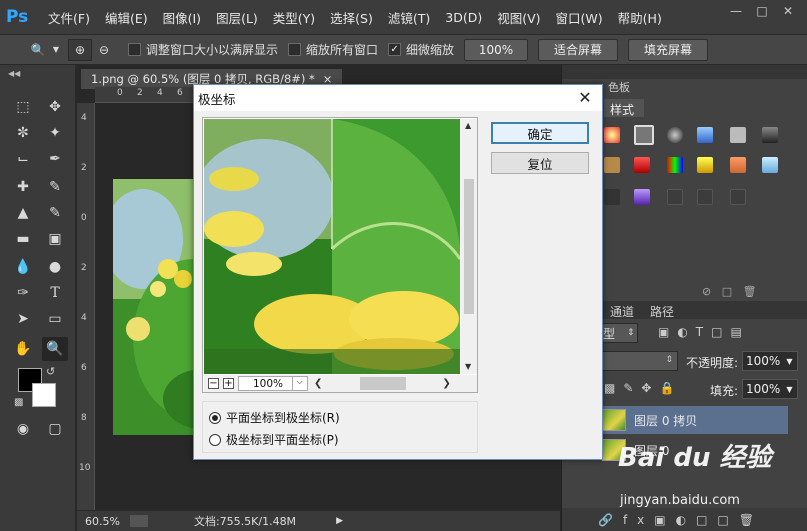 This screenshot has height=531, width=807. Describe the element at coordinates (540, 163) in the screenshot. I see `reset-button: 复位` at that location.